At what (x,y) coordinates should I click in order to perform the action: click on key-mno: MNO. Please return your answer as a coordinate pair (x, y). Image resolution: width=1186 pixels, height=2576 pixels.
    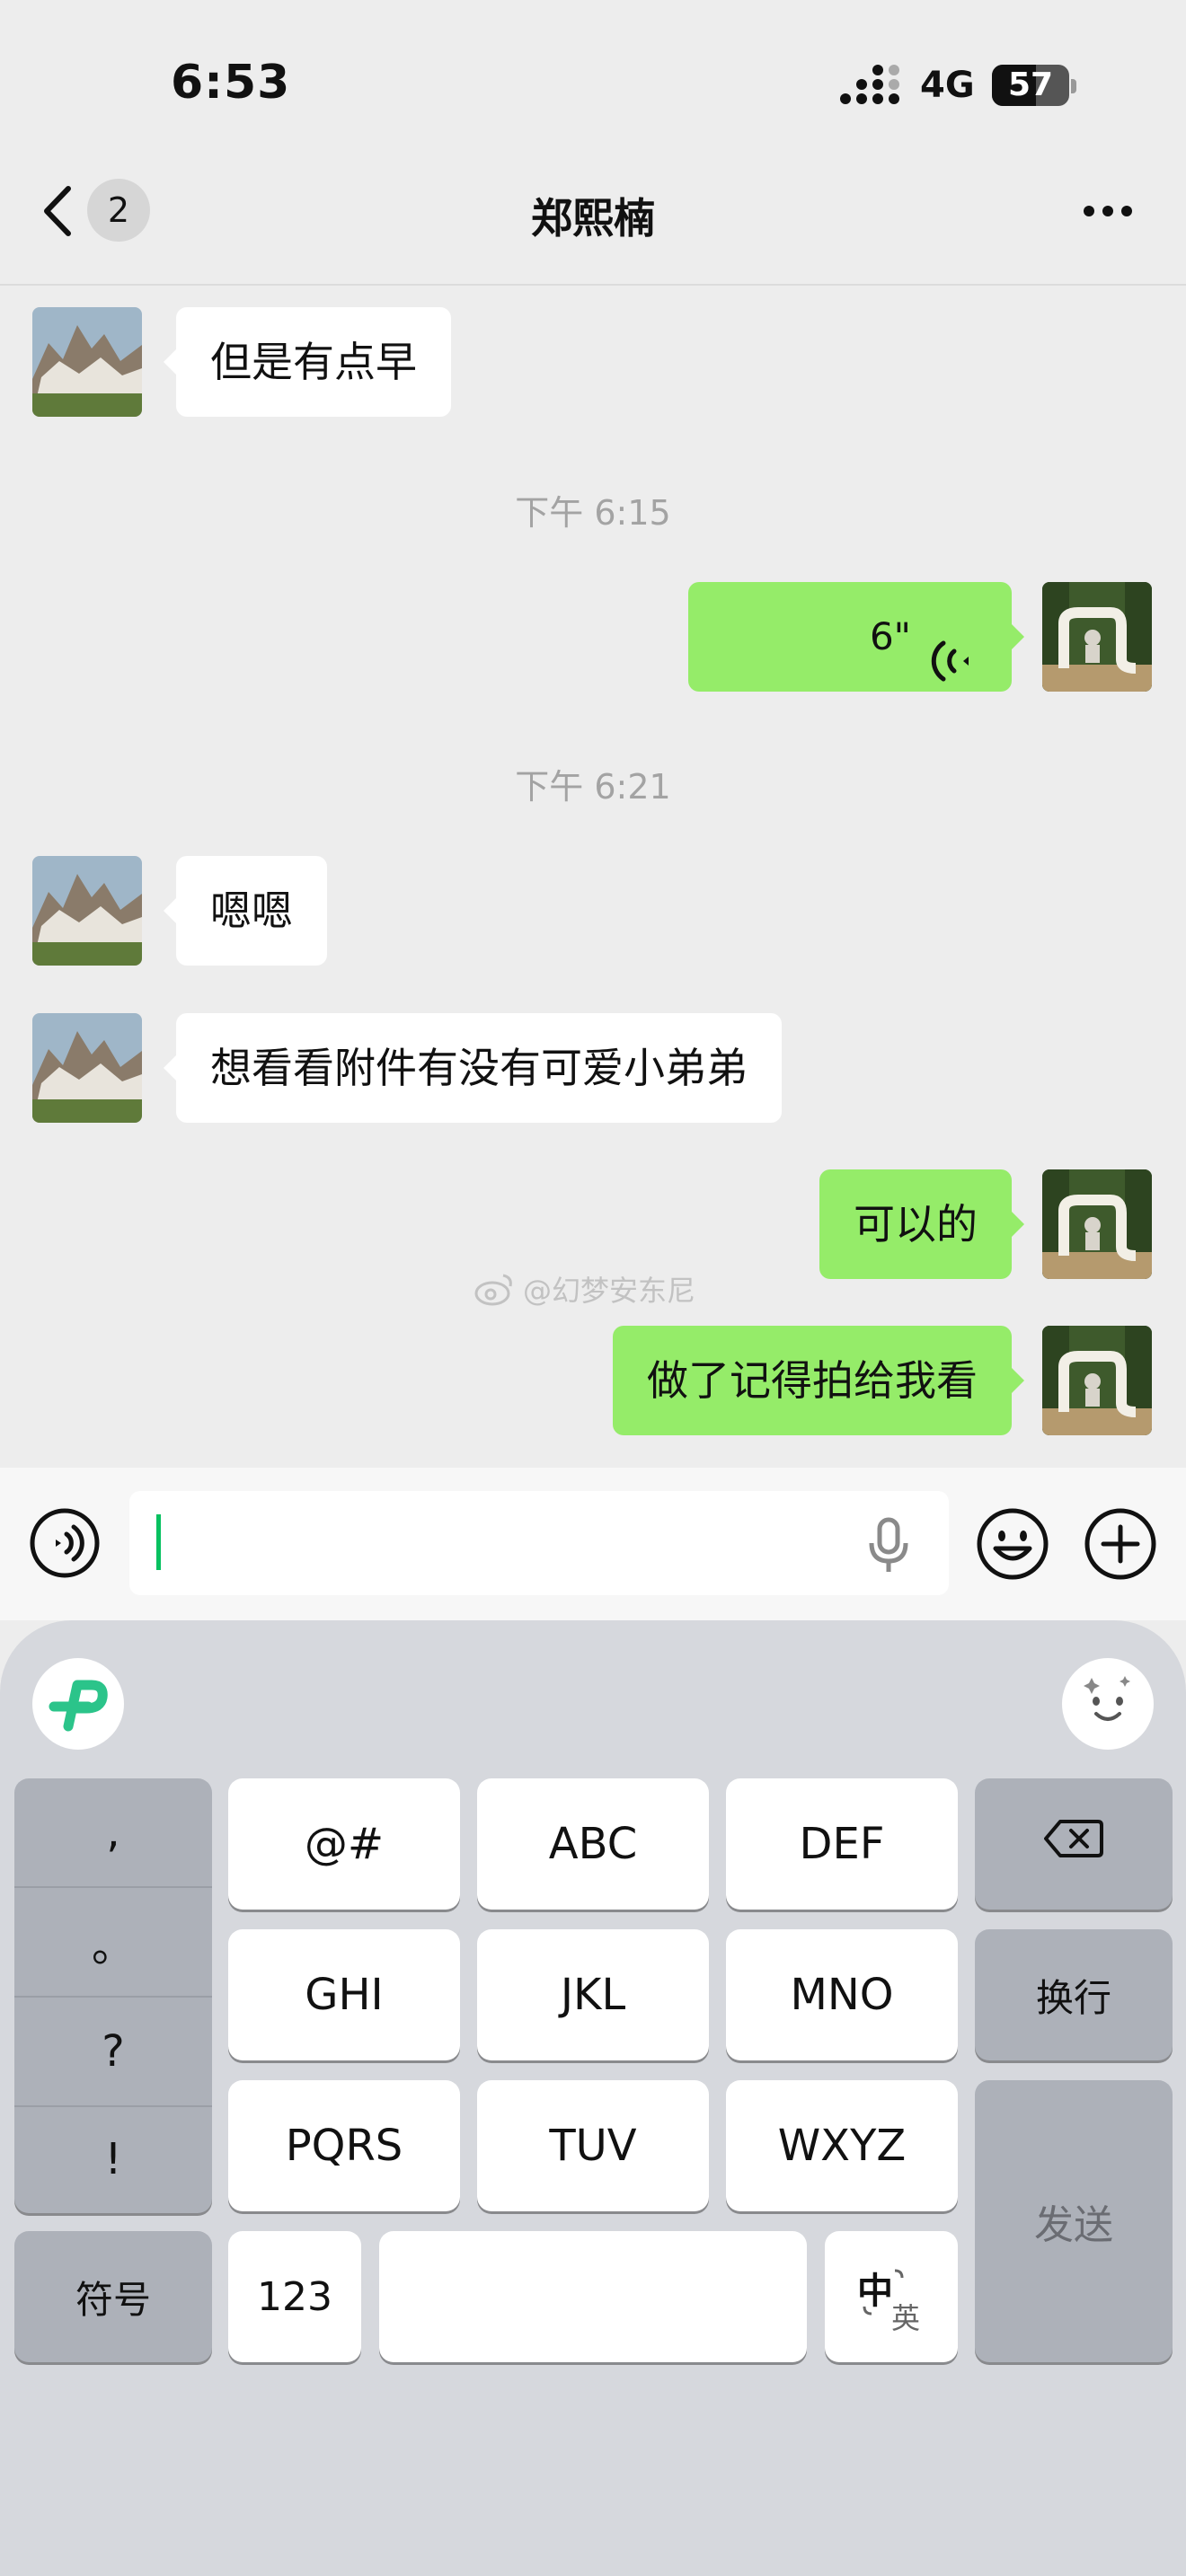
    Looking at the image, I should click on (842, 1995).